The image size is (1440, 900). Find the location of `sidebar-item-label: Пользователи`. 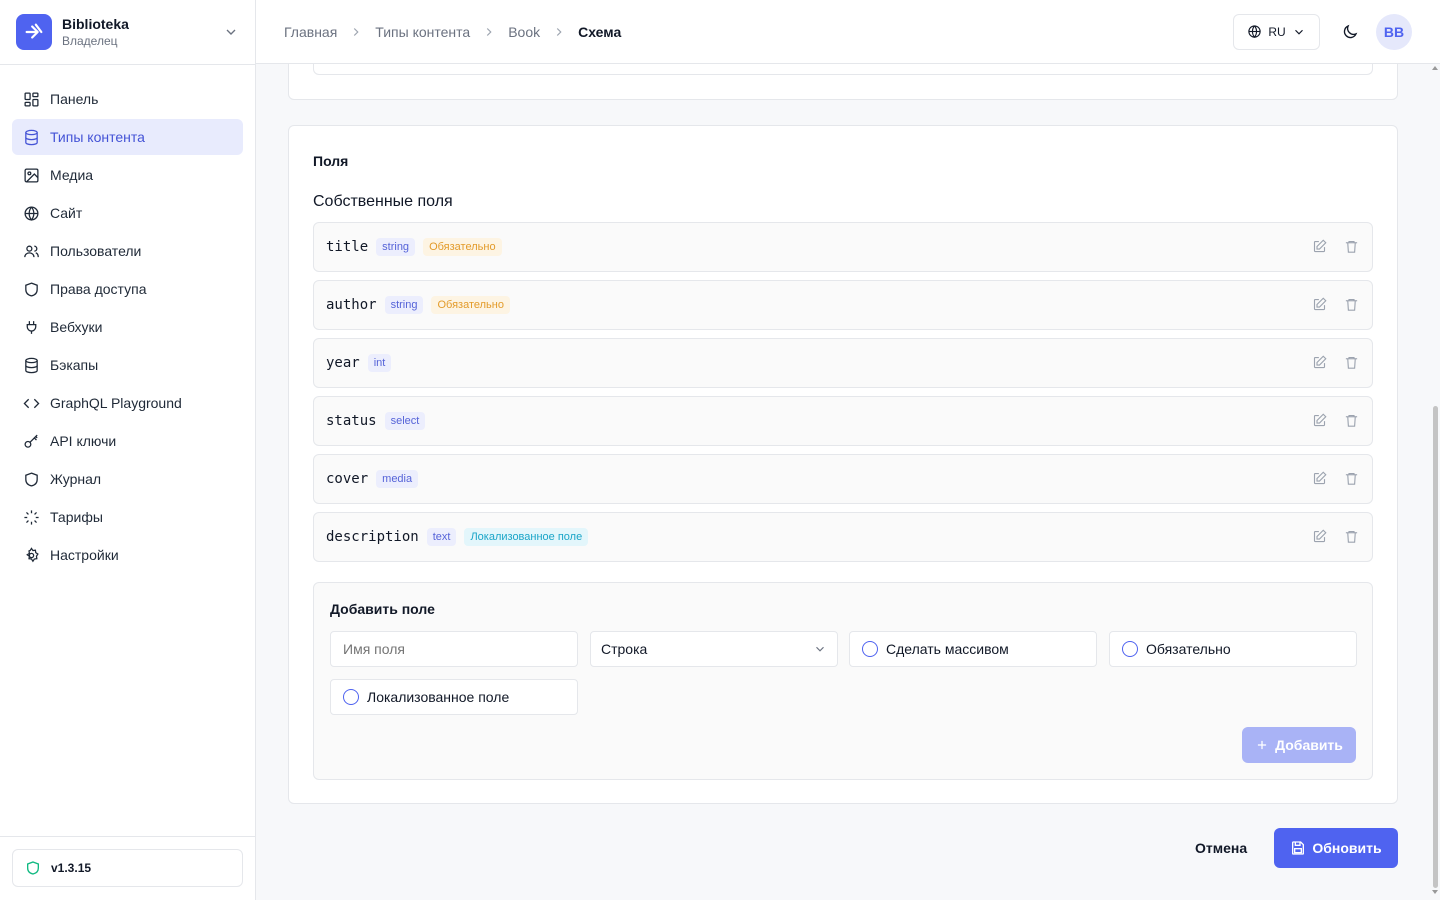

sidebar-item-label: Пользователи is located at coordinates (96, 251).